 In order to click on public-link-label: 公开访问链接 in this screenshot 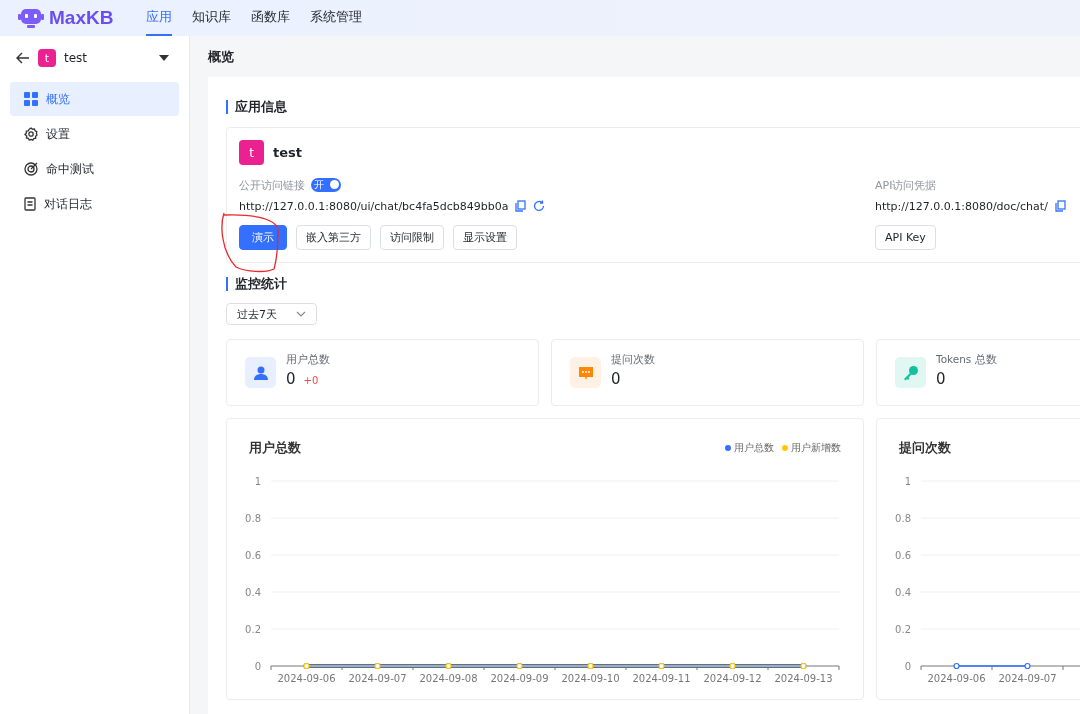, I will do `click(272, 185)`.